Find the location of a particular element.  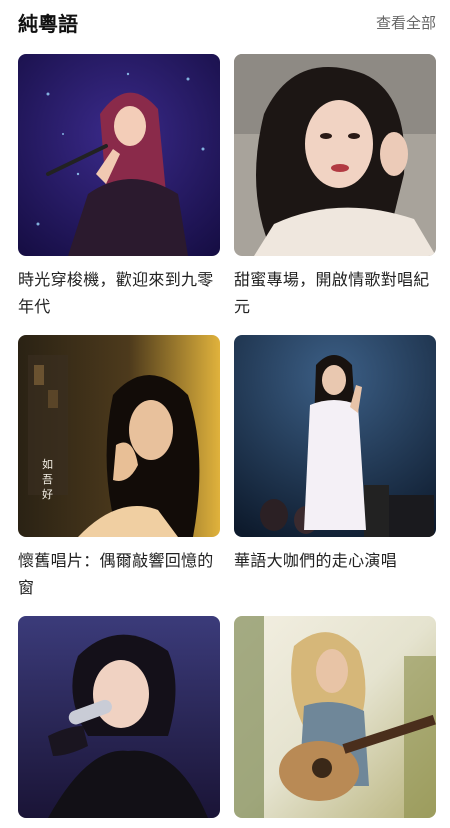

playlist-card: 如 吾 好 懷舊唱片：偶爾敲響回憶的窗 is located at coordinates (119, 468).